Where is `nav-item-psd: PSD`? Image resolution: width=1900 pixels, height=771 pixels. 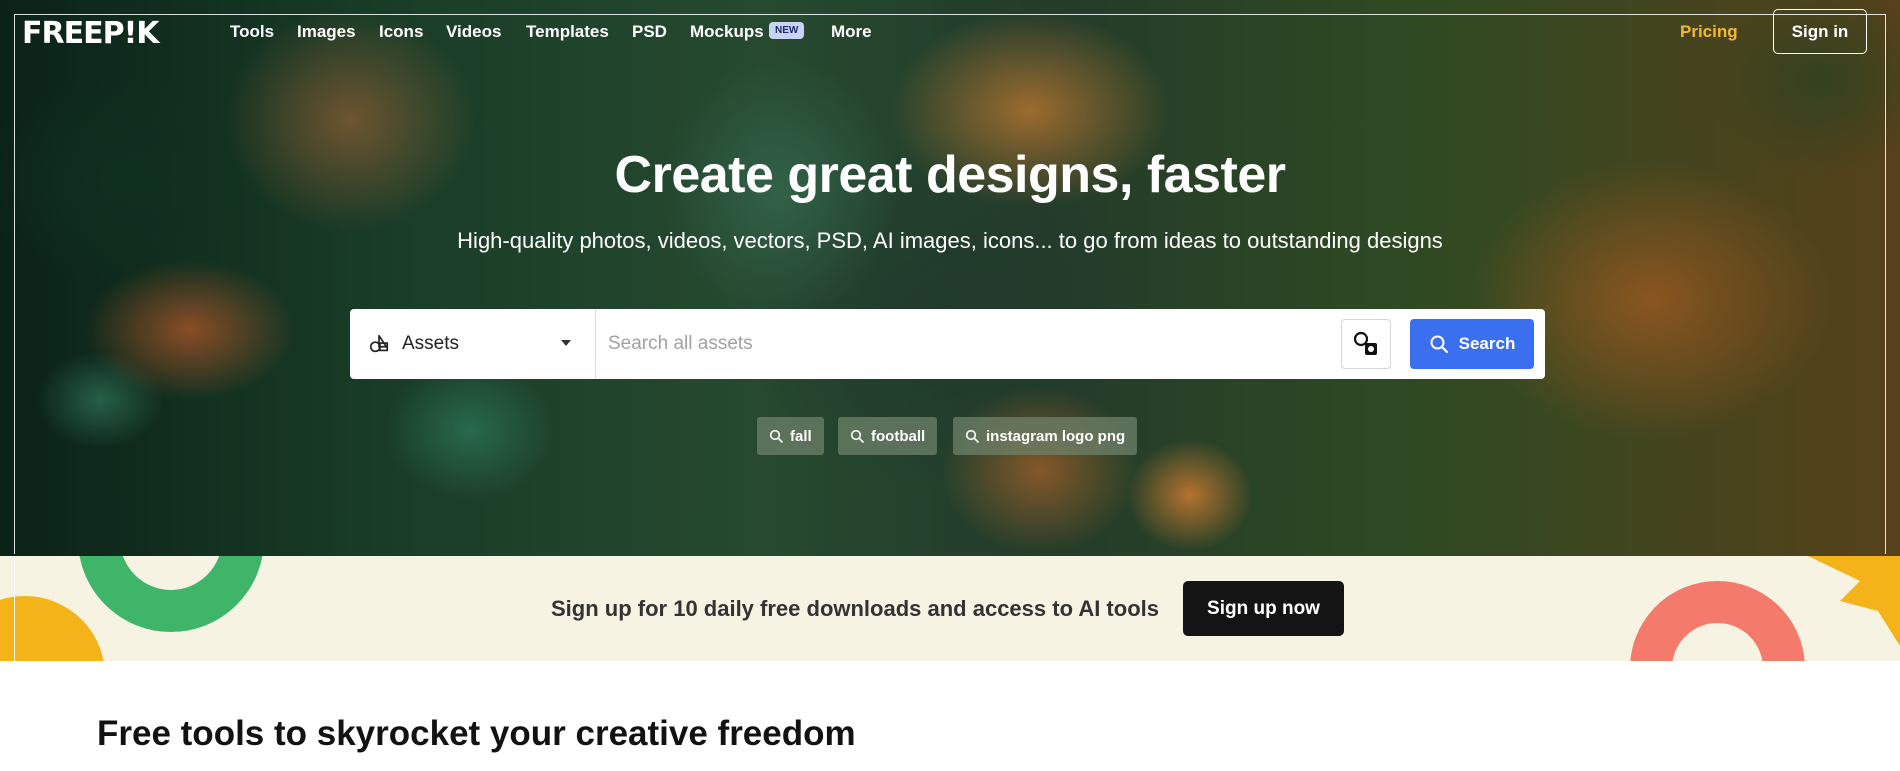 nav-item-psd: PSD is located at coordinates (649, 32).